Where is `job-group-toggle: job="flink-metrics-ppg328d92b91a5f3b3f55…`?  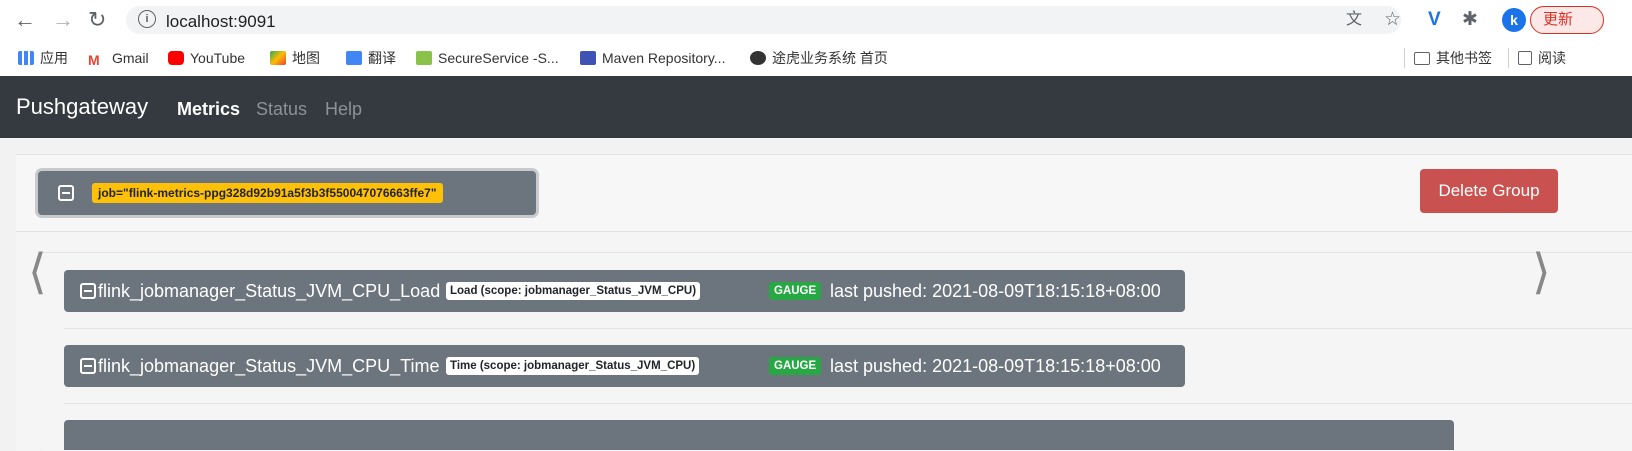 job-group-toggle: job="flink-metrics-ppg328d92b91a5f3b3f55… is located at coordinates (287, 193).